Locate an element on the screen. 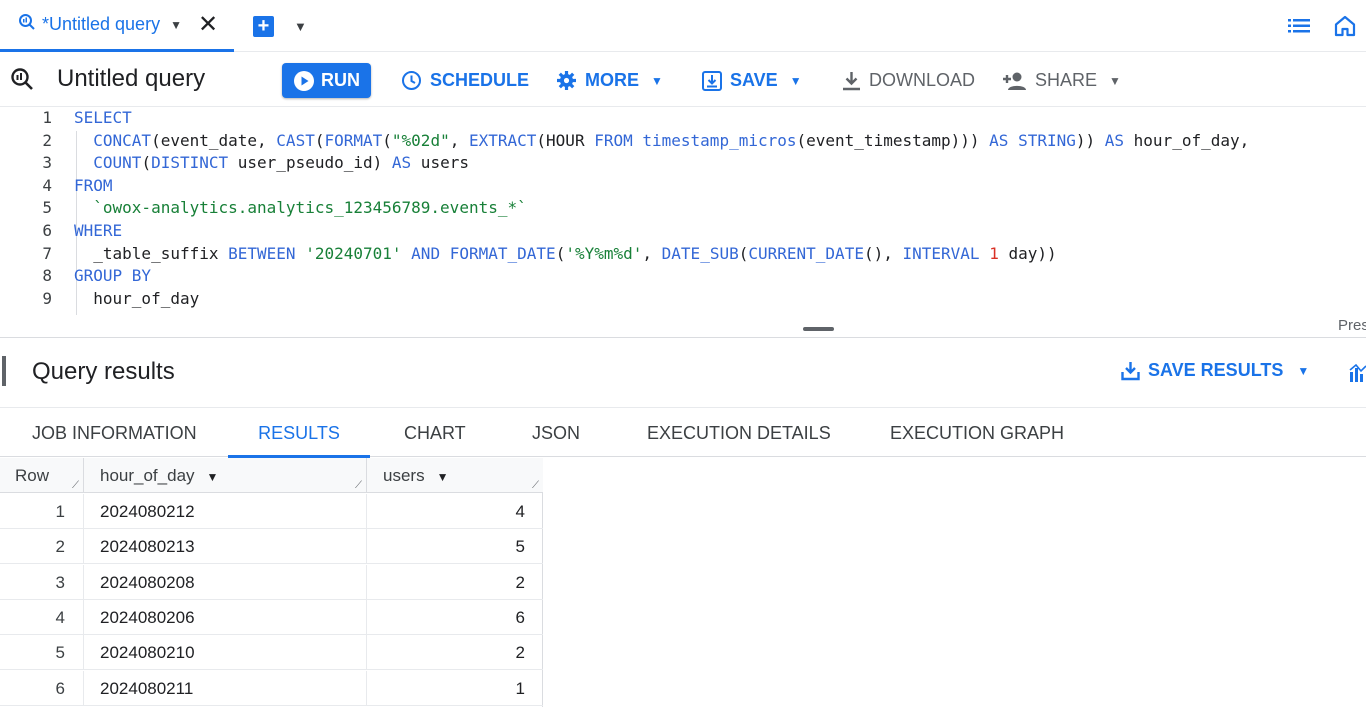 This screenshot has height=707, width=1366. tab-untitled-query: *Untitled query ▼ ✕ is located at coordinates (117, 26).